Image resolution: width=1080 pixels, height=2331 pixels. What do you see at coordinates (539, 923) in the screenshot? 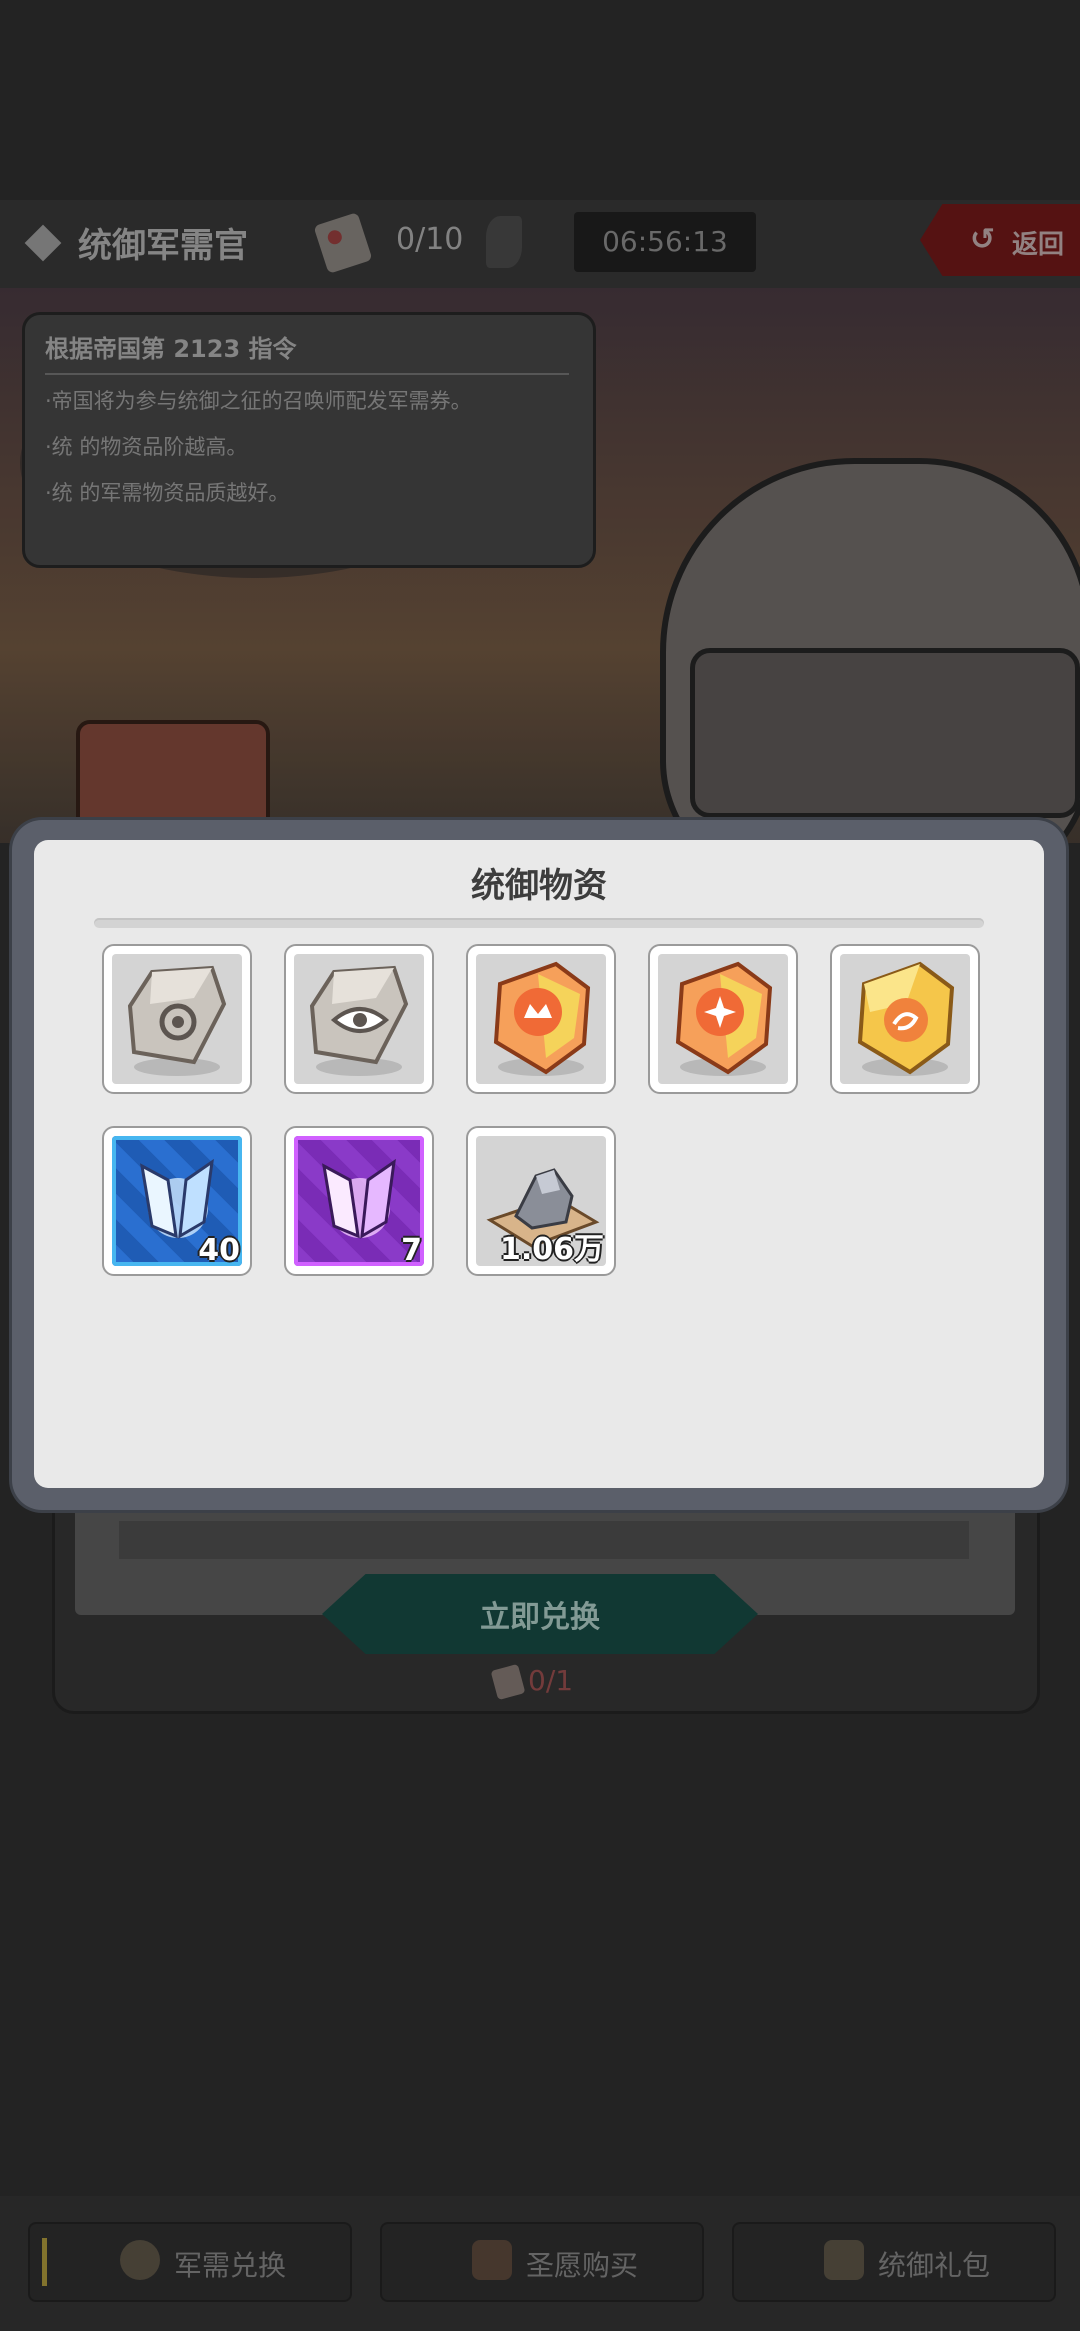
I see `title-divider` at bounding box center [539, 923].